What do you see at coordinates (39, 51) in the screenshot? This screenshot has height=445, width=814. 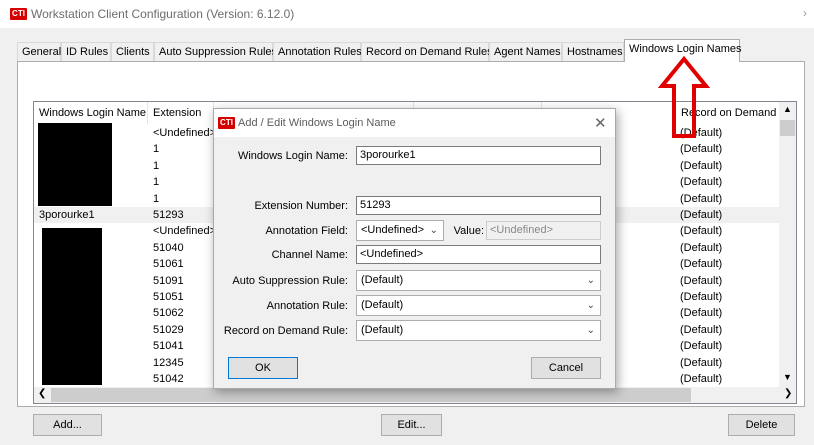 I see `tab-general: General` at bounding box center [39, 51].